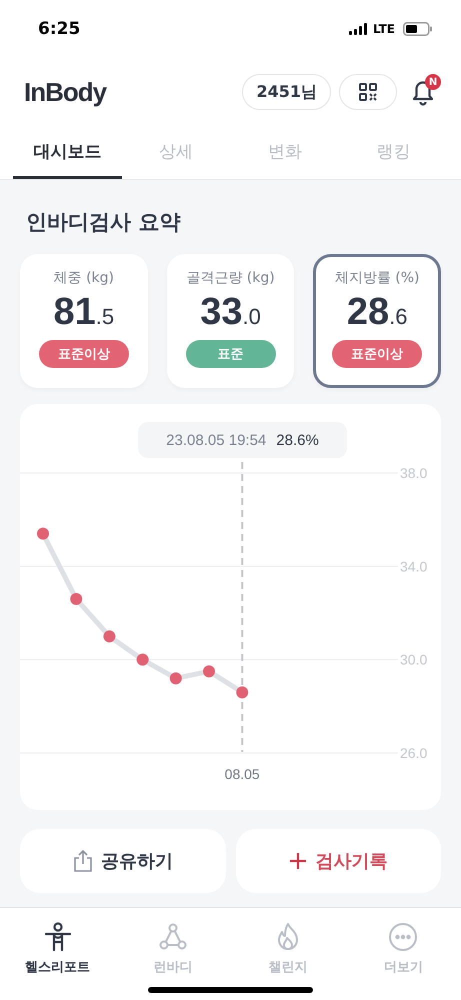  What do you see at coordinates (358, 29) in the screenshot?
I see `signal-icon` at bounding box center [358, 29].